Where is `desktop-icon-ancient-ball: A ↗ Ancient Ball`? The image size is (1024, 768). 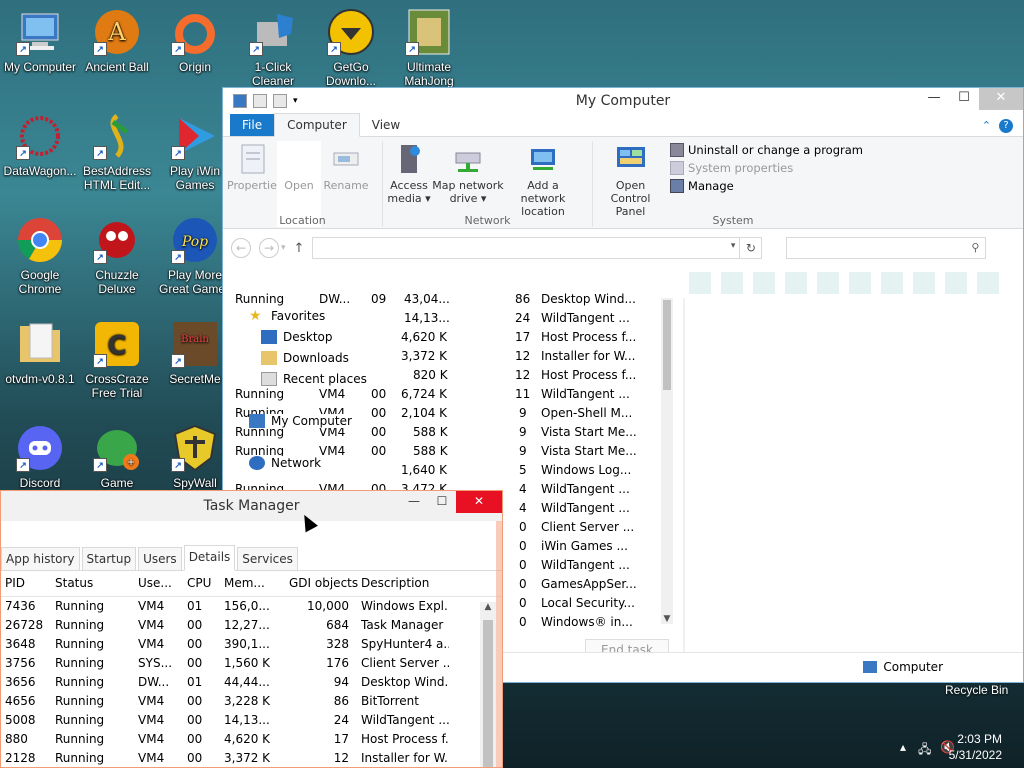 desktop-icon-ancient-ball: A ↗ Ancient Ball is located at coordinates (117, 41).